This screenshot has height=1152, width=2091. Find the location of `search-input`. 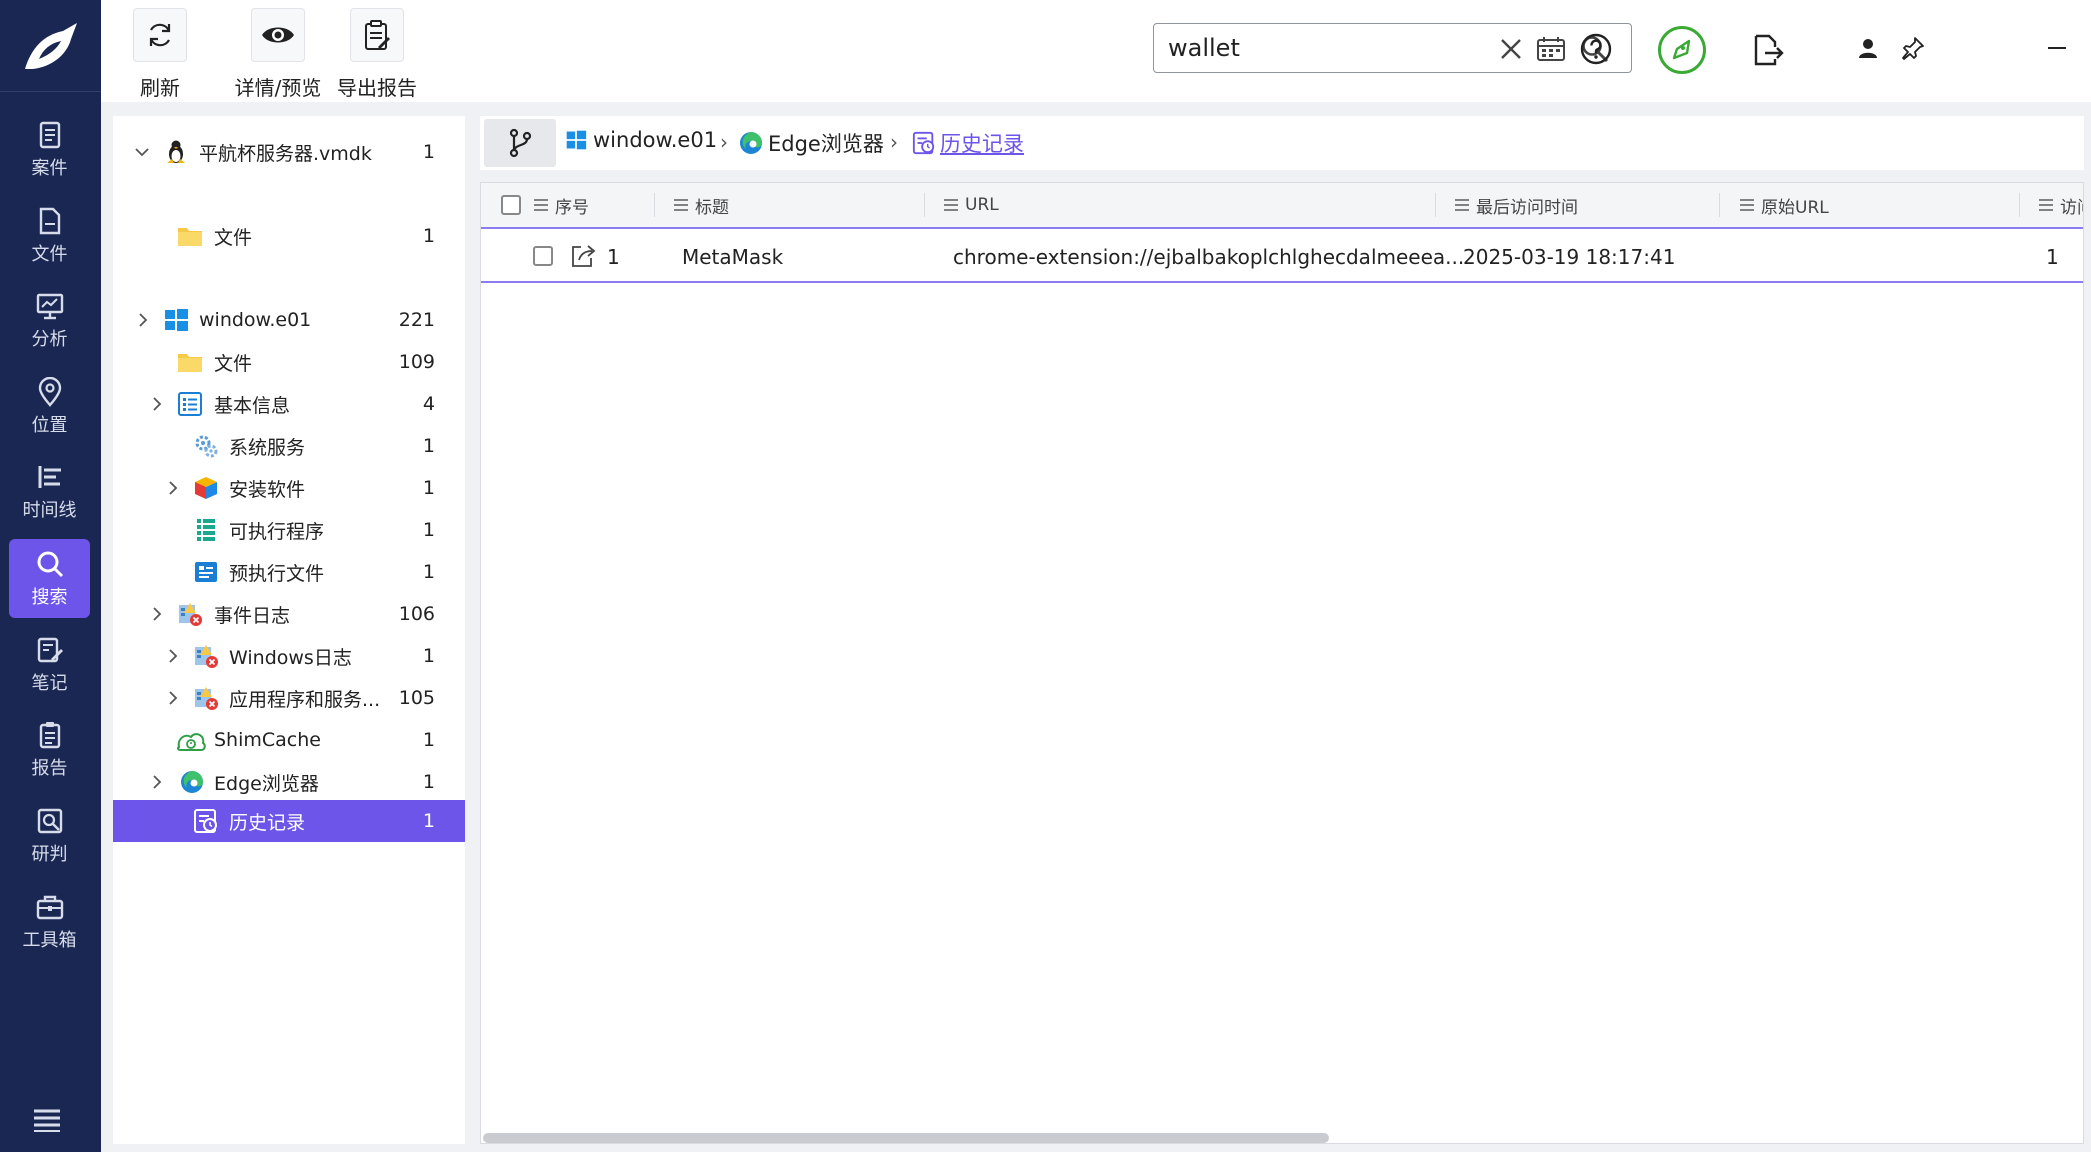

search-input is located at coordinates (1333, 48).